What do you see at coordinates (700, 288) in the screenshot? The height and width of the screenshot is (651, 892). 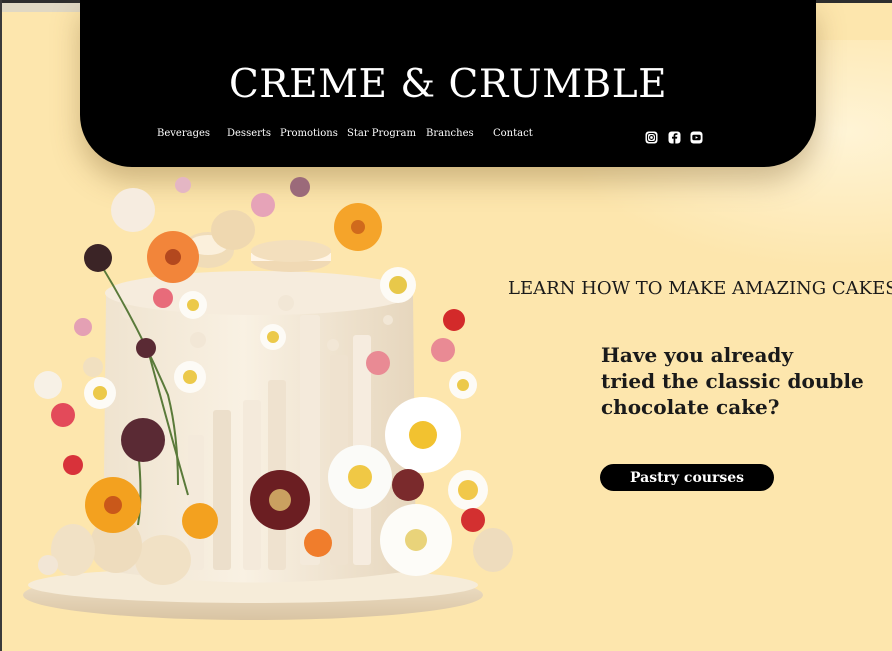 I see `hero-headline: LEARN HOW TO MAKE AMAZING CAKES` at bounding box center [700, 288].